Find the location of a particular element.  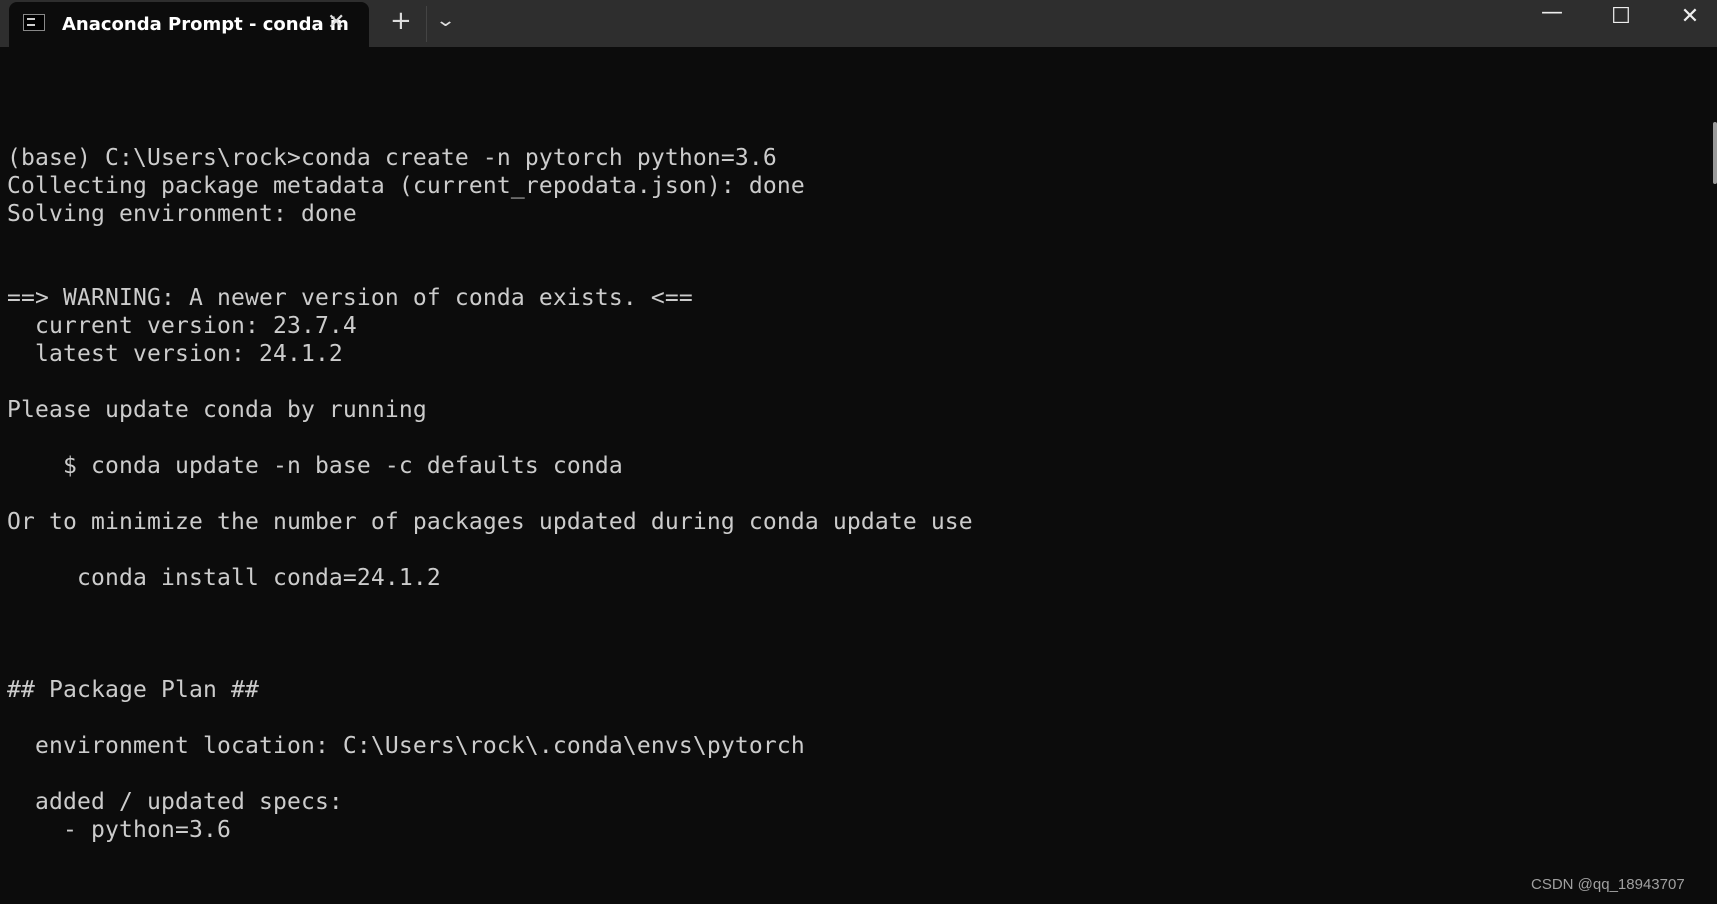

scrollbar is located at coordinates (1715, 153).